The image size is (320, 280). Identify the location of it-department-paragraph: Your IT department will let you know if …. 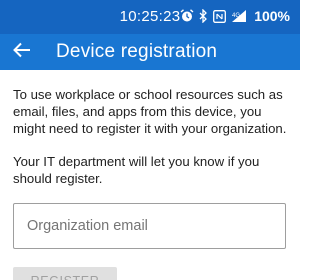
(136, 170).